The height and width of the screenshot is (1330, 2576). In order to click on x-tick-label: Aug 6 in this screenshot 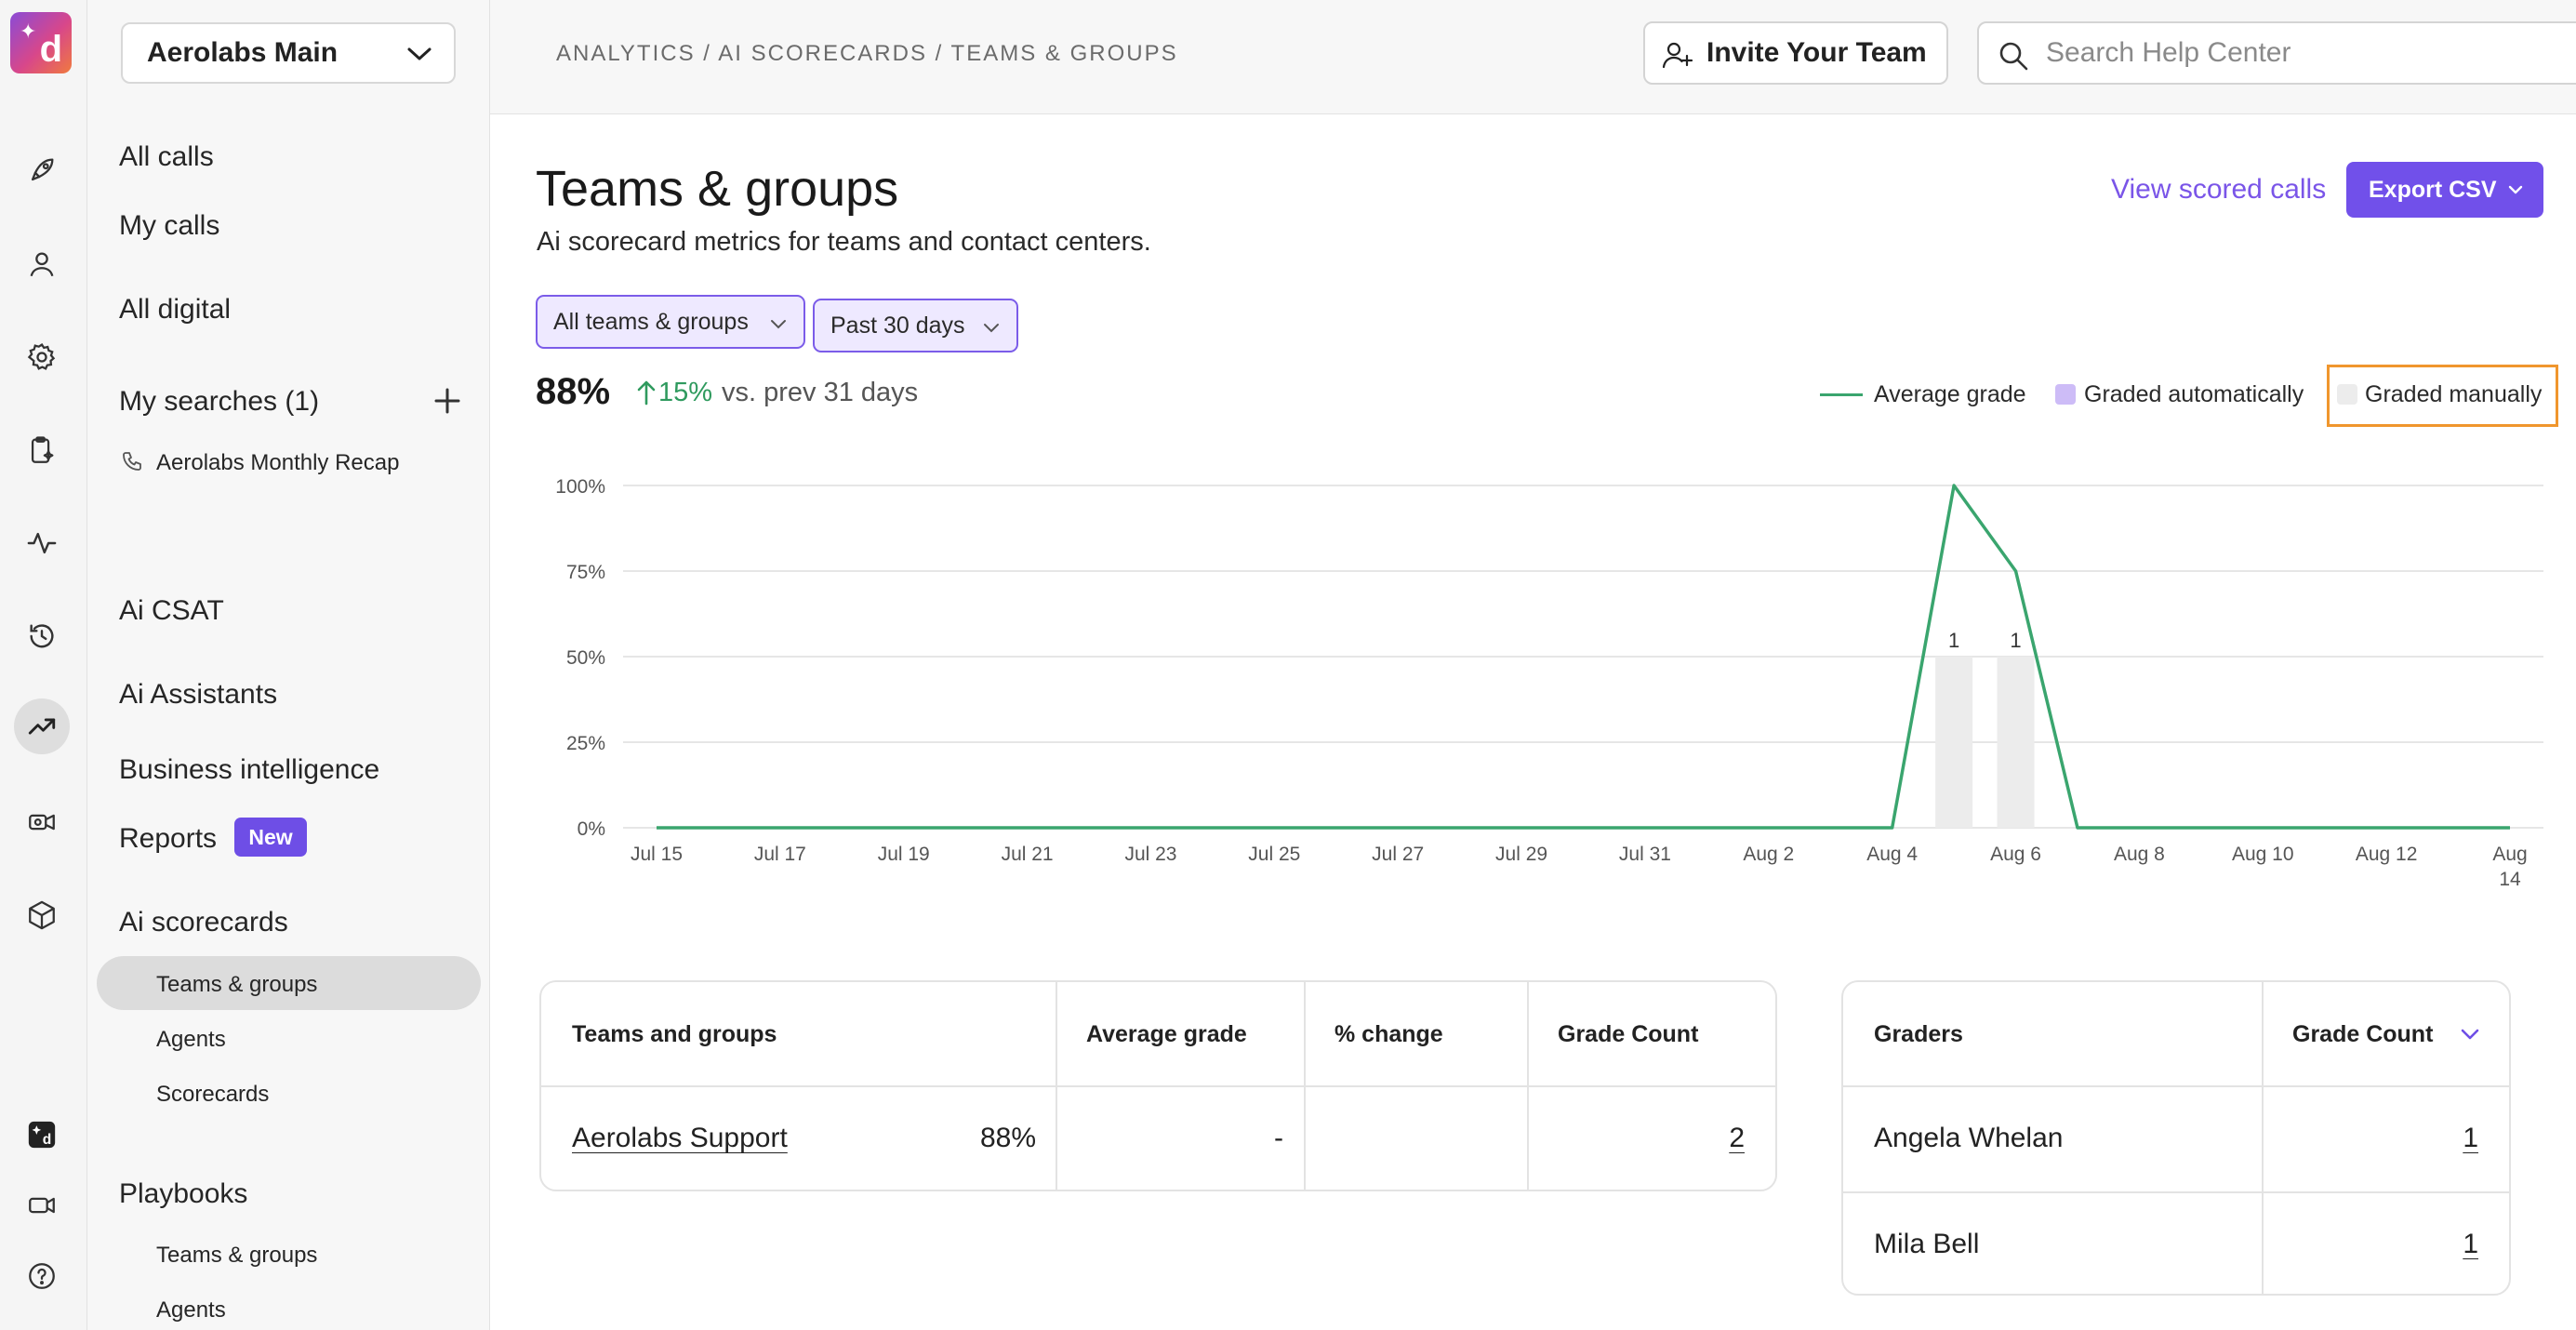, I will do `click(2015, 855)`.